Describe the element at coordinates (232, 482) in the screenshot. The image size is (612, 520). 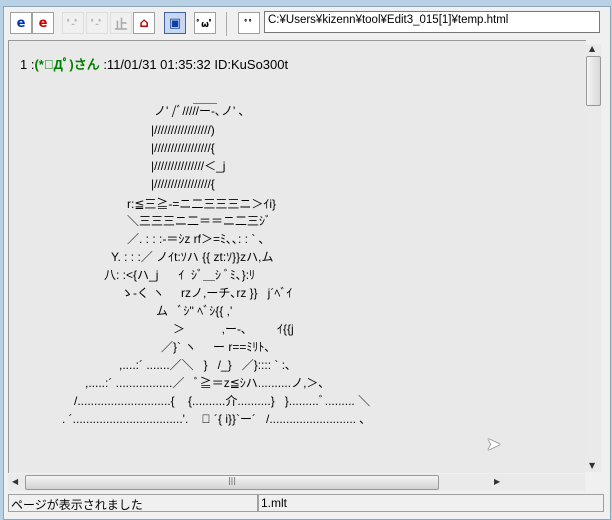
I see `horizontal-scroll-thumb: |||` at that location.